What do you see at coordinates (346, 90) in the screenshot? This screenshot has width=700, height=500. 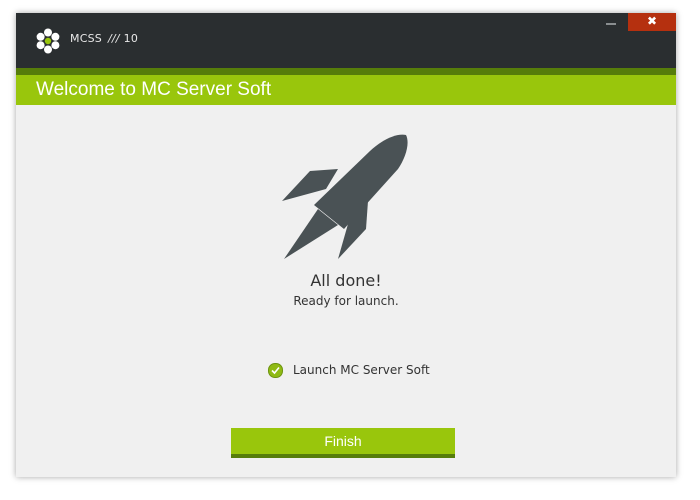 I see `header-bar: Welcome to MC Server Soft` at bounding box center [346, 90].